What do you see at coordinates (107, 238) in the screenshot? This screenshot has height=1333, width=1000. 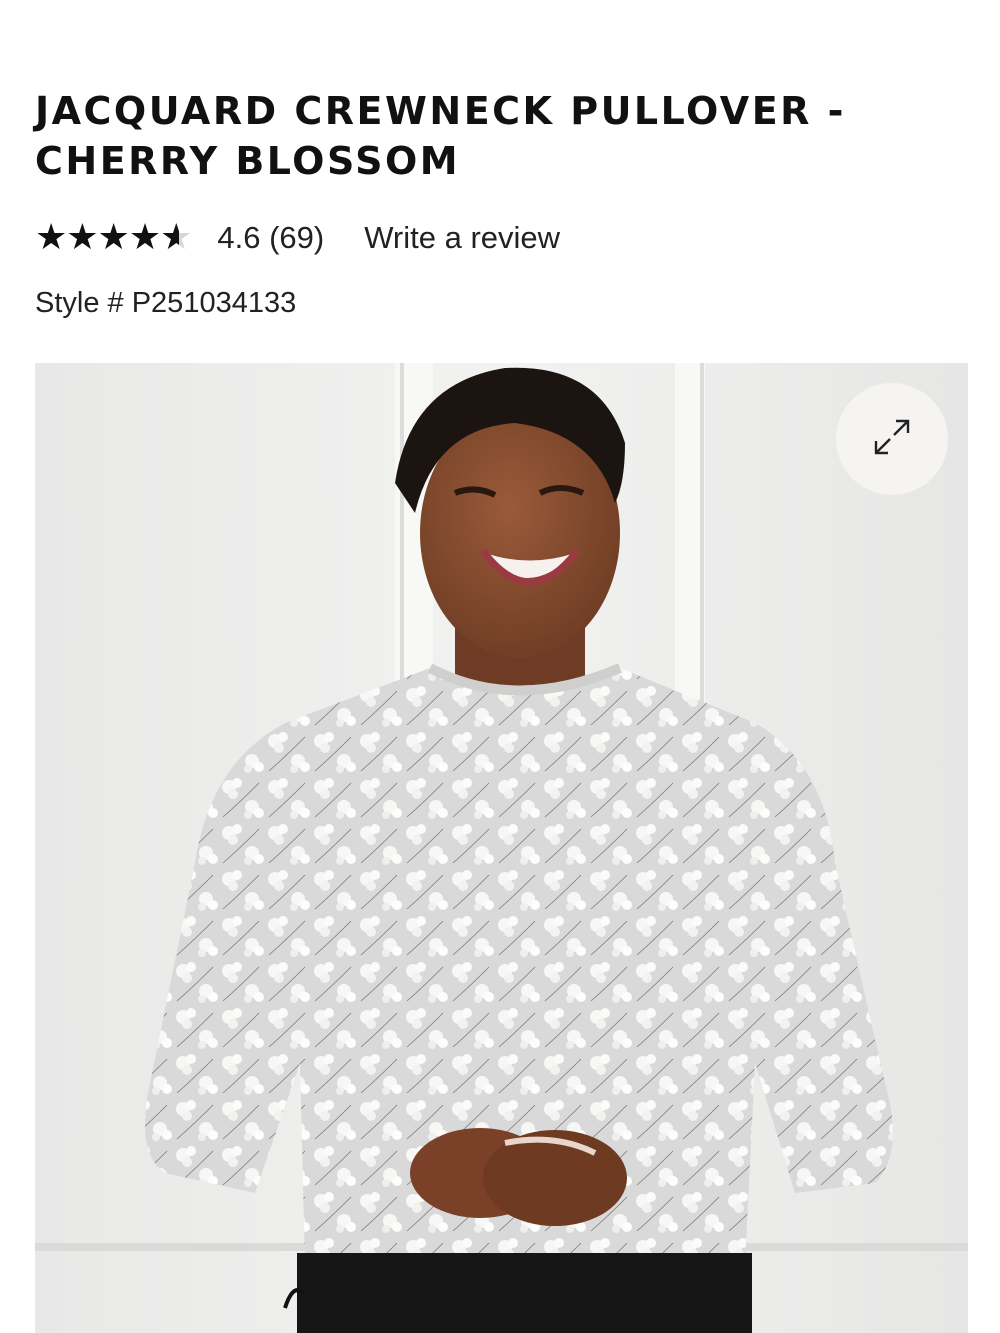 I see `stars-filled-icon: ★★★★★` at bounding box center [107, 238].